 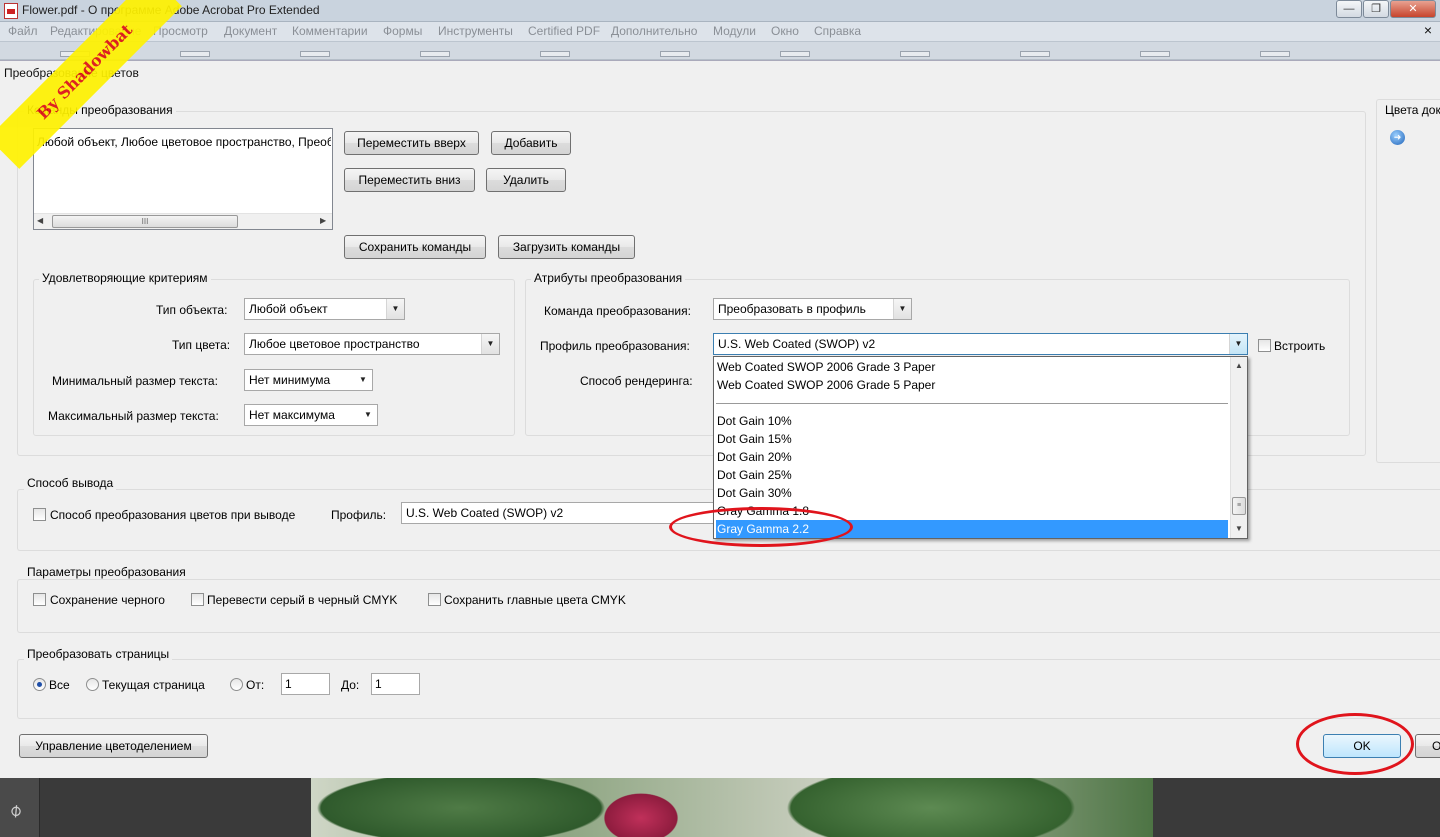 I want to click on output-conversion-checkbox, so click(x=39, y=514).